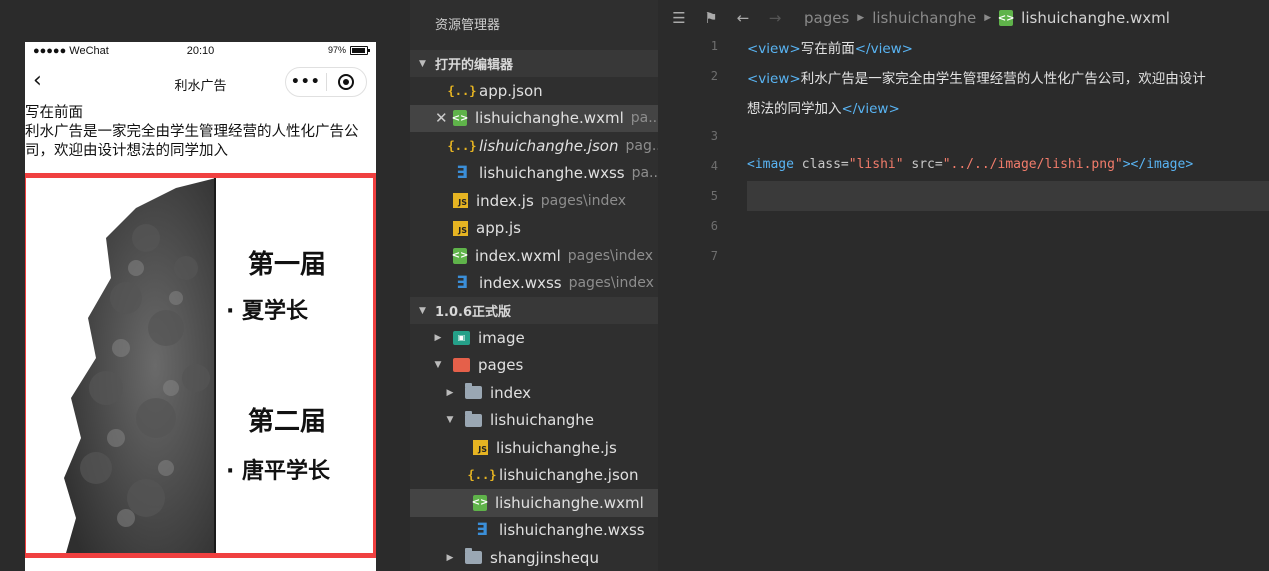  What do you see at coordinates (441, 118) in the screenshot?
I see `close-icon: ✕` at bounding box center [441, 118].